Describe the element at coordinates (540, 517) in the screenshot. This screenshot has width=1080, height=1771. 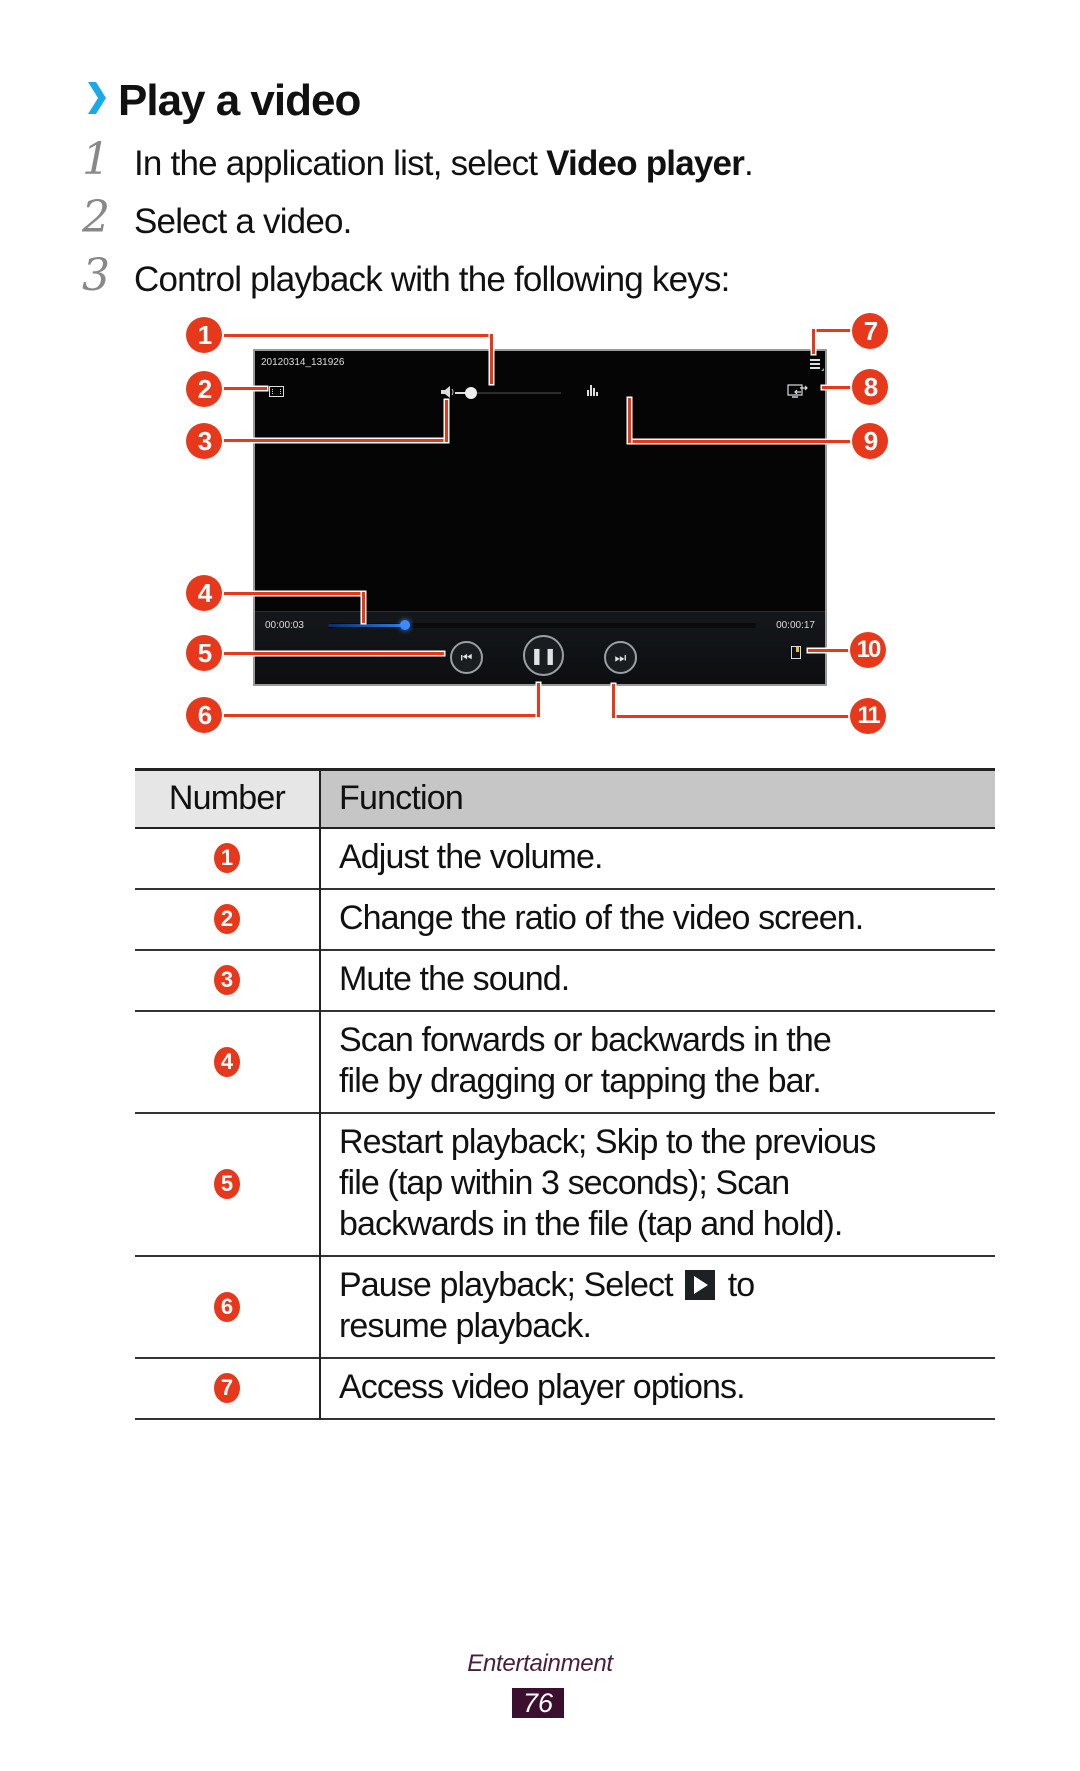
I see `video-player-screenshot: 20120314_131926 00:00:03 00:00:17 ⏮ ❚❚ ⏭` at that location.